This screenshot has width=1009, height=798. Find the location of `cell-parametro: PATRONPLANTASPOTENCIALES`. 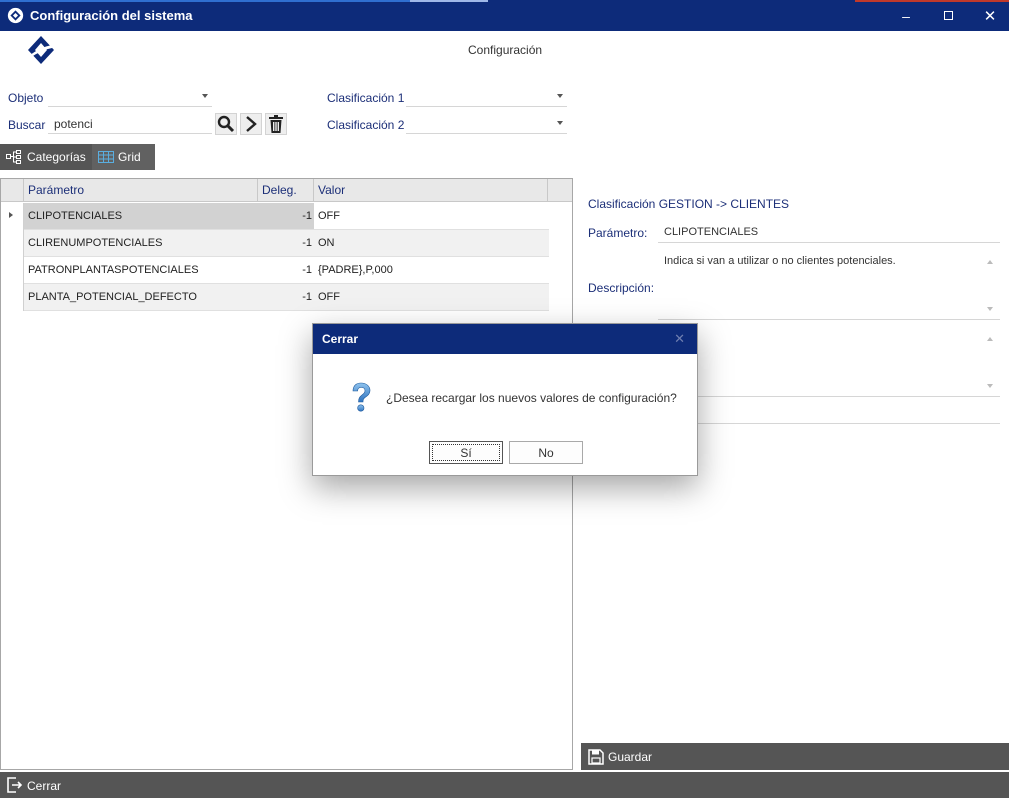

cell-parametro: PATRONPLANTASPOTENCIALES is located at coordinates (141, 270).